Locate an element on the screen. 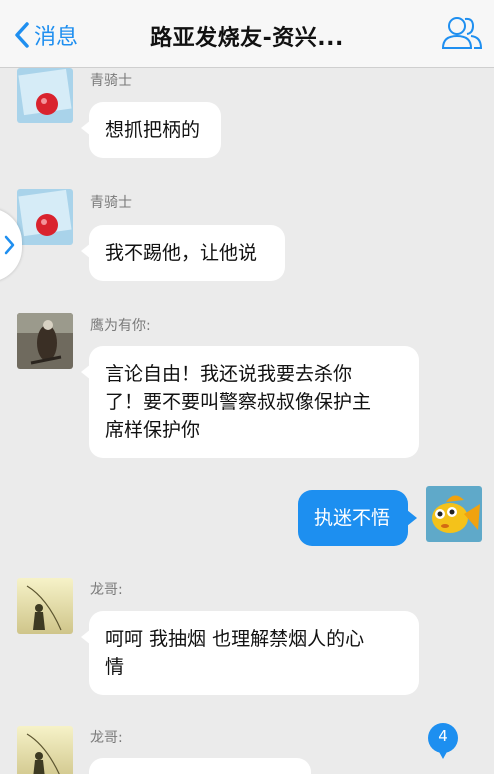  group-members-button is located at coordinates (462, 34).